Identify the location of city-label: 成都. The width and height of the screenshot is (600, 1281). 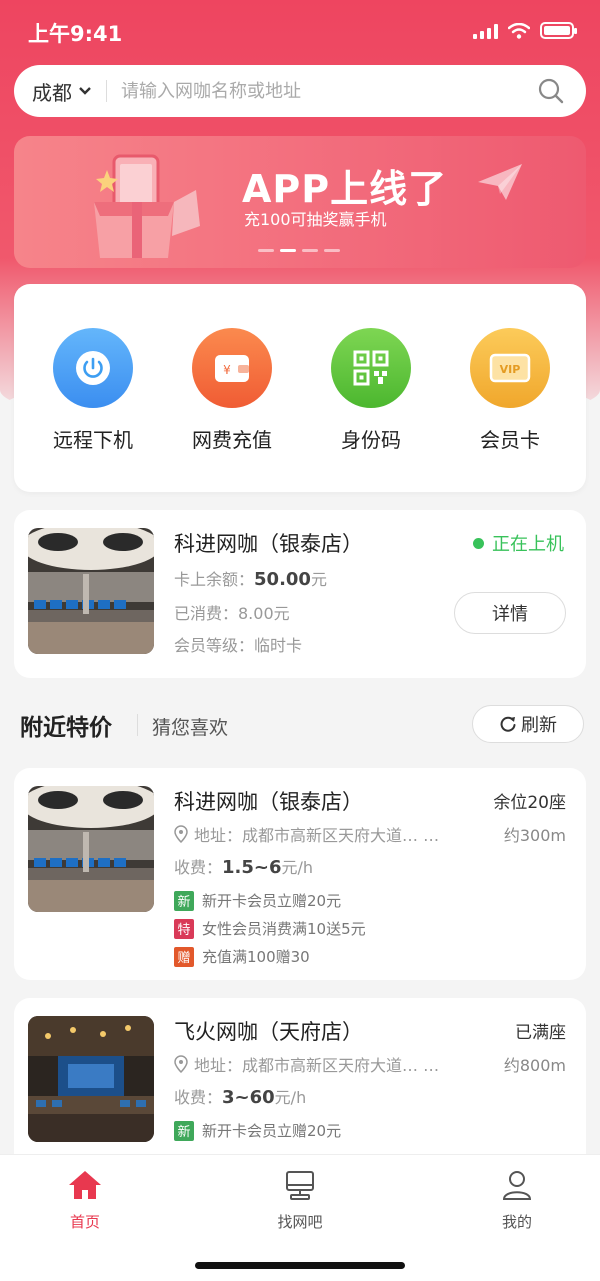
(52, 92).